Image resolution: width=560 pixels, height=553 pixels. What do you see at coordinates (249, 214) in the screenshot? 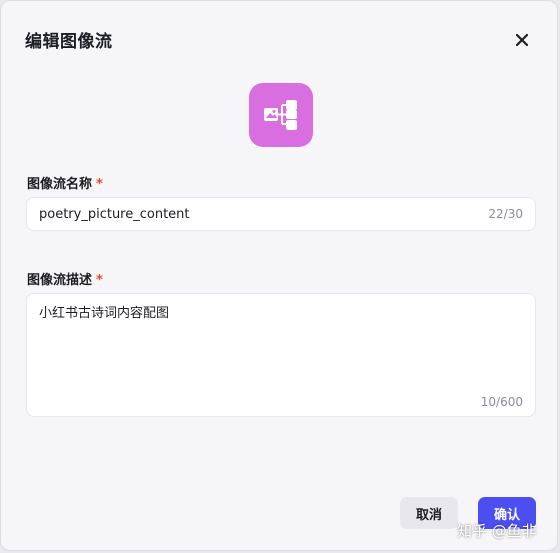
I see `name-input` at bounding box center [249, 214].